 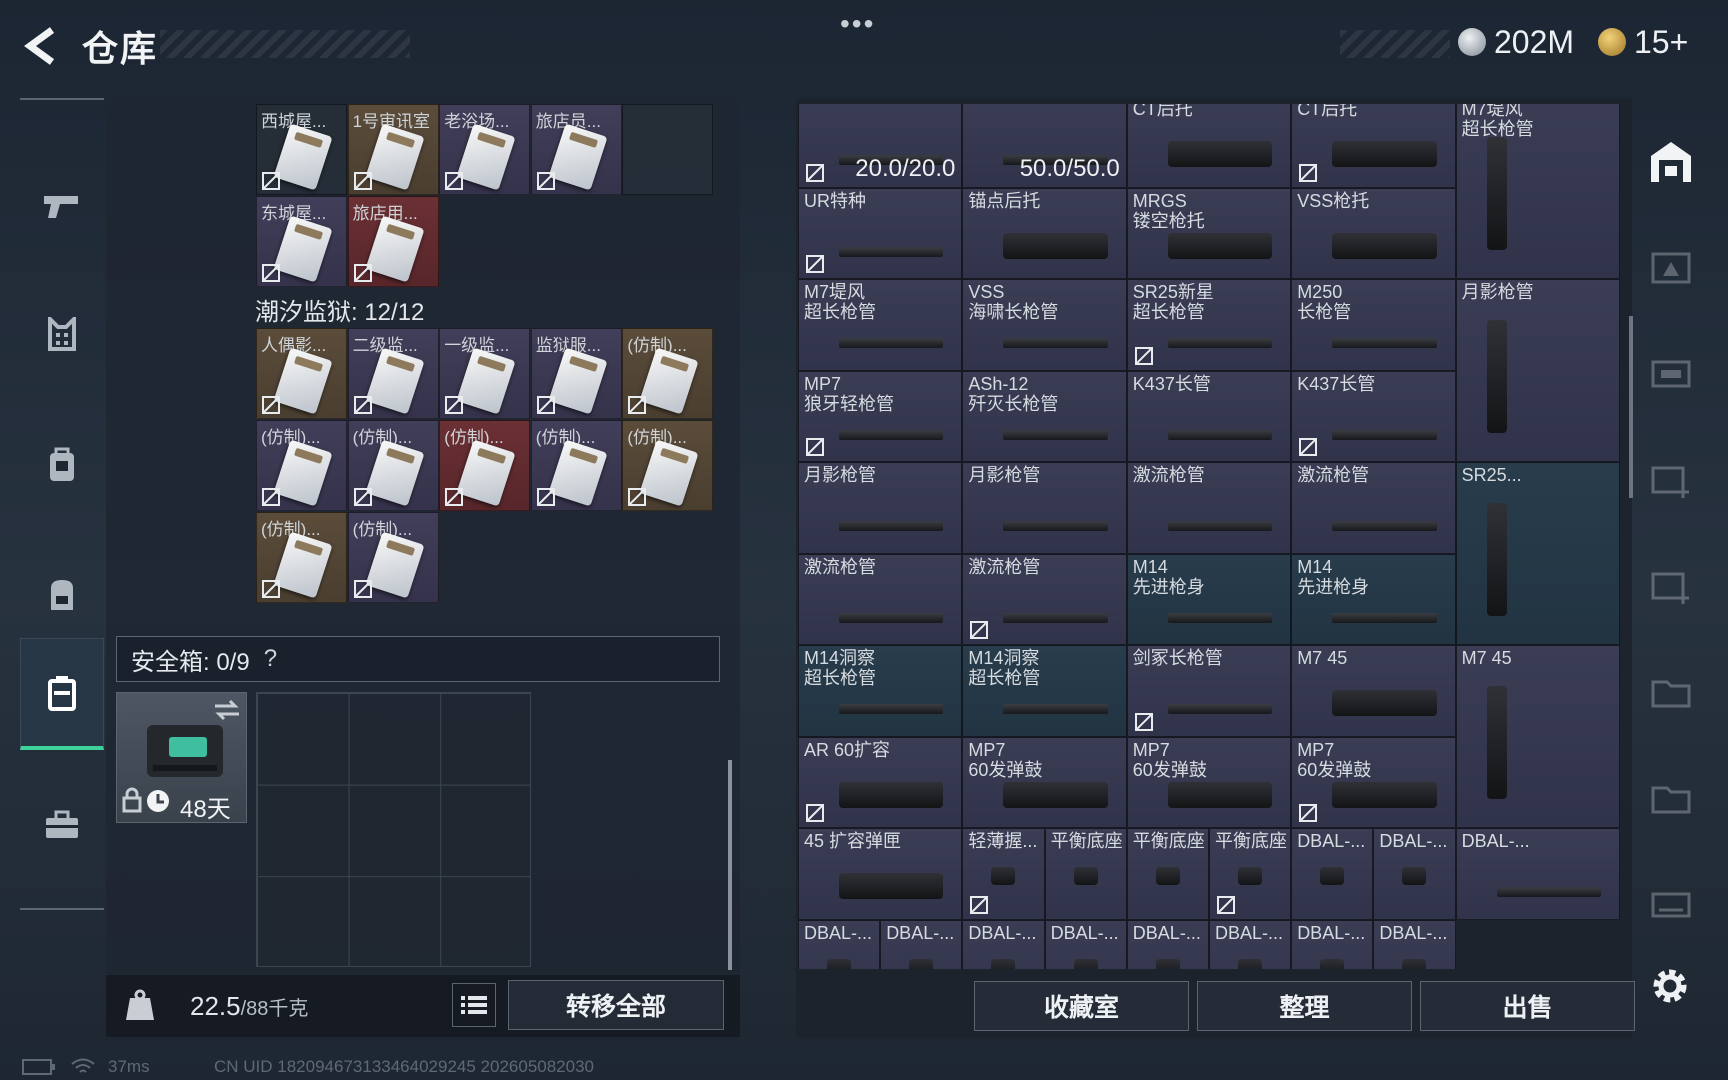 What do you see at coordinates (1373, 325) in the screenshot?
I see `warehouse-item: M250 长枪管` at bounding box center [1373, 325].